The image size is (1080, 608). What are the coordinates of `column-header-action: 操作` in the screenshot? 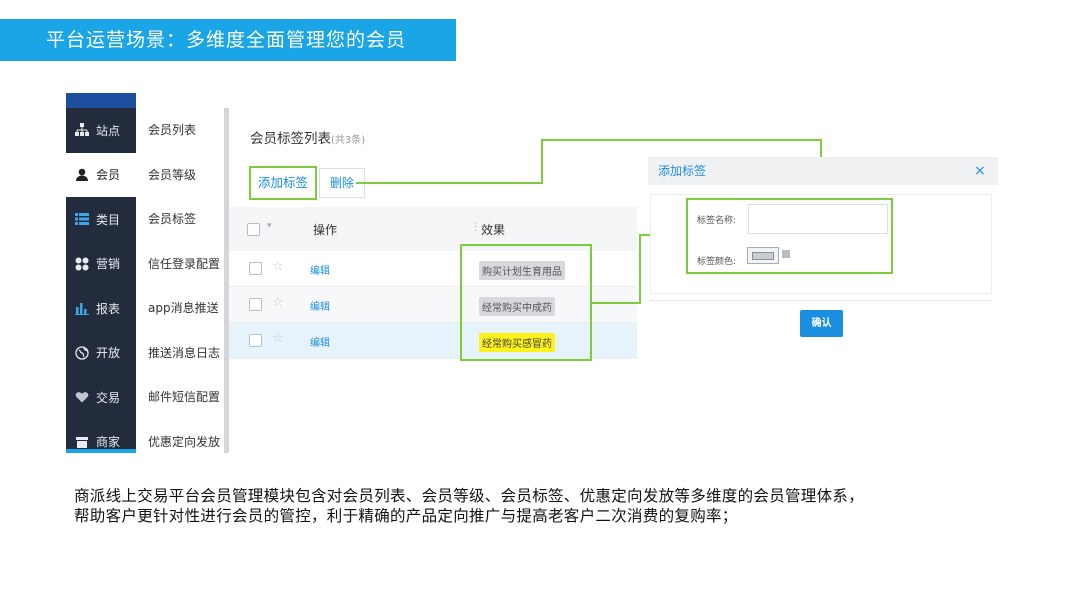 It's located at (325, 230).